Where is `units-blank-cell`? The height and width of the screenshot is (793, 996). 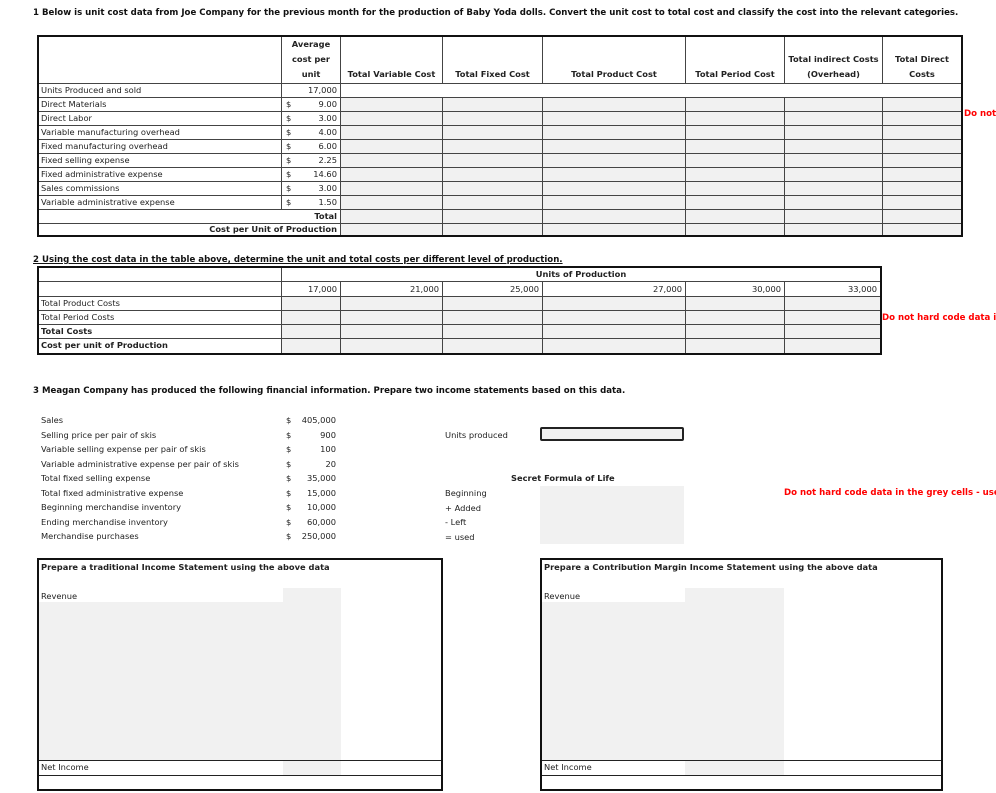
units-blank-cell is located at coordinates (651, 91).